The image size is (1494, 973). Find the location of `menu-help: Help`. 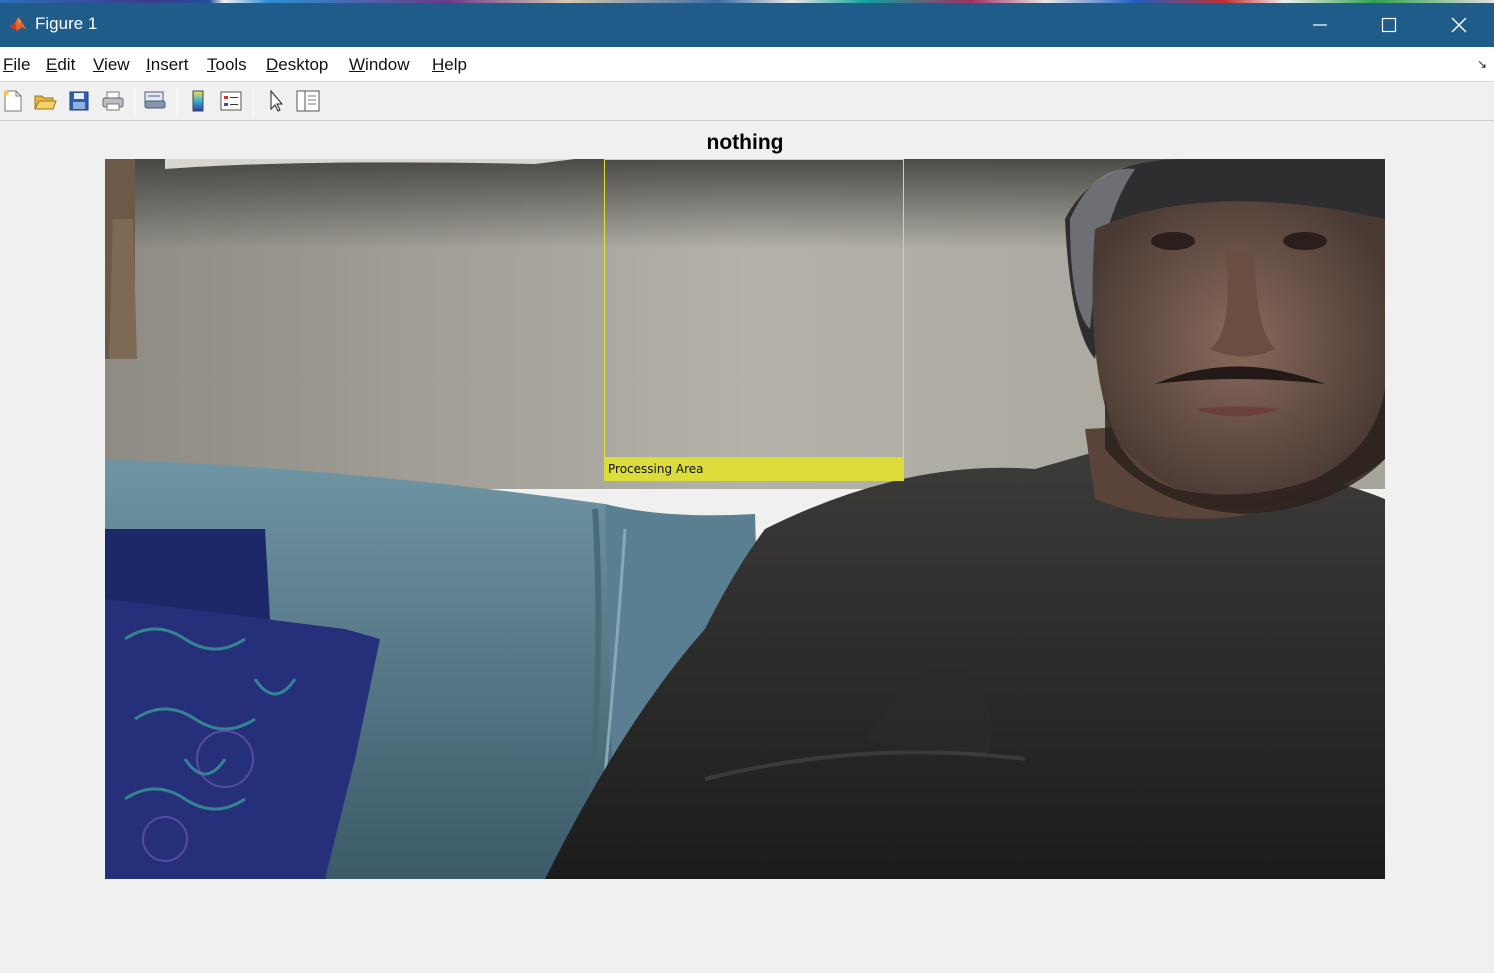

menu-help: Help is located at coordinates (449, 65).